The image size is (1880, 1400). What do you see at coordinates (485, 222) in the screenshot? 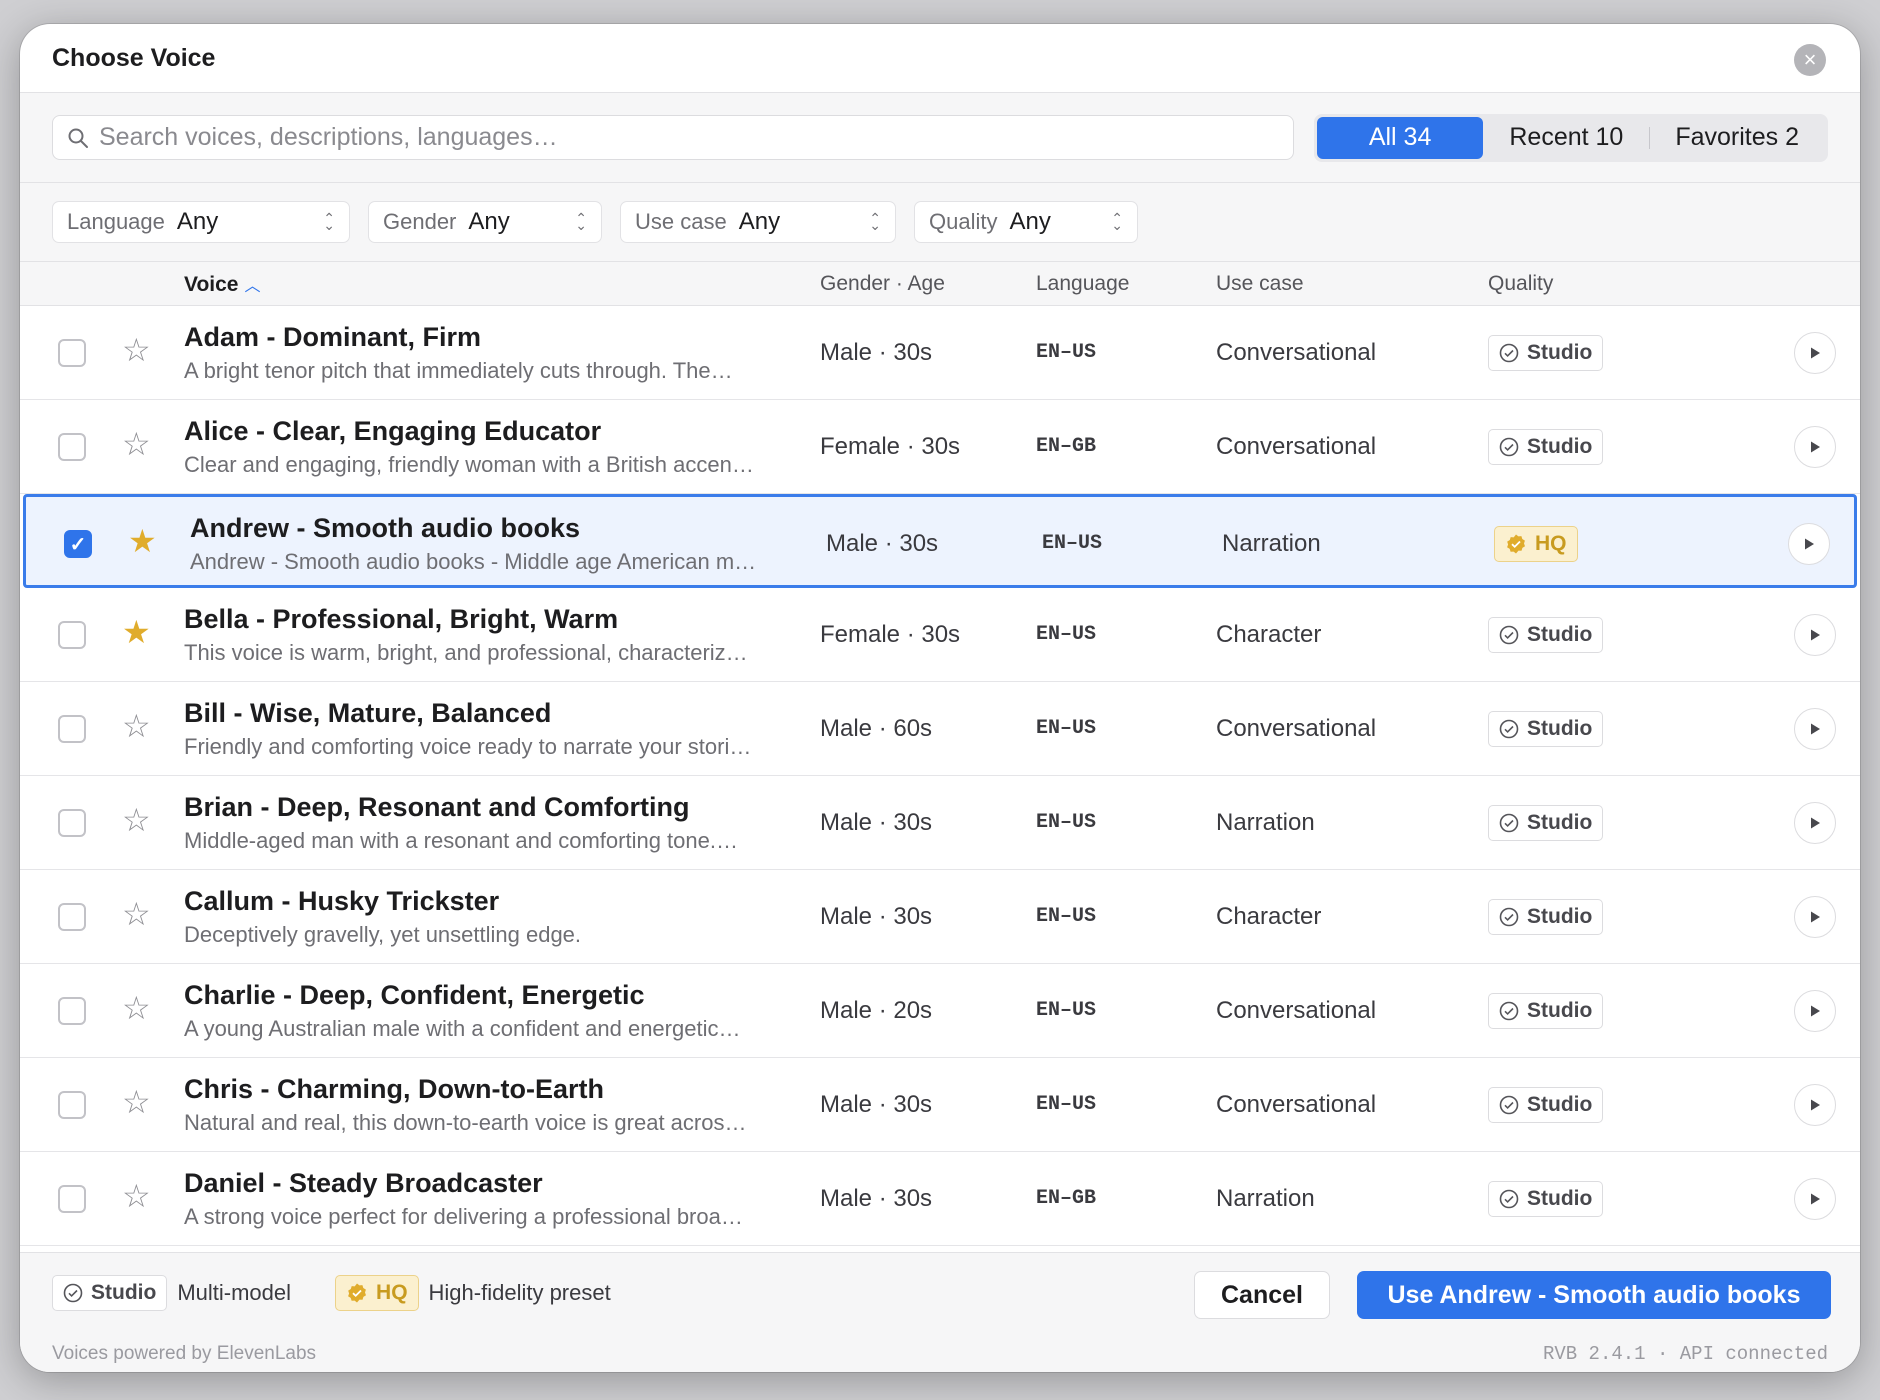
I see `gender-filter: Gender Any ⌃ ⌄` at bounding box center [485, 222].